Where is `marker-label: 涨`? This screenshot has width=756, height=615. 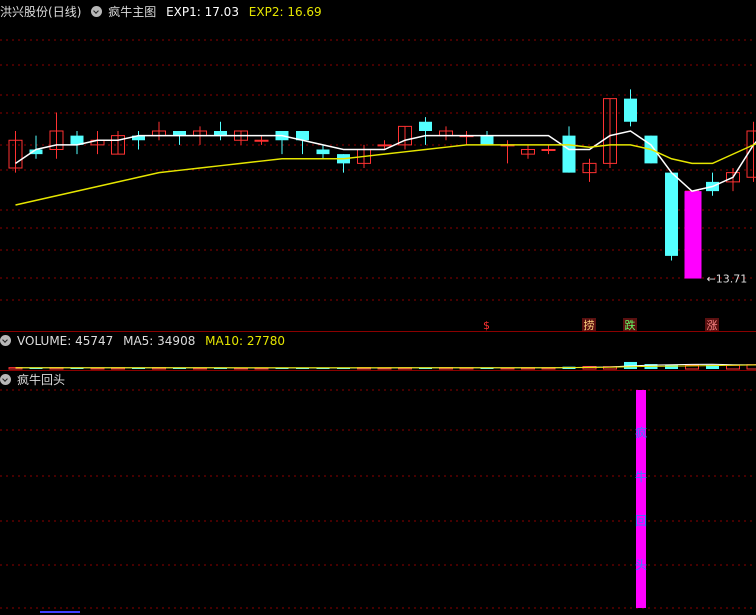 marker-label: 涨 is located at coordinates (712, 325).